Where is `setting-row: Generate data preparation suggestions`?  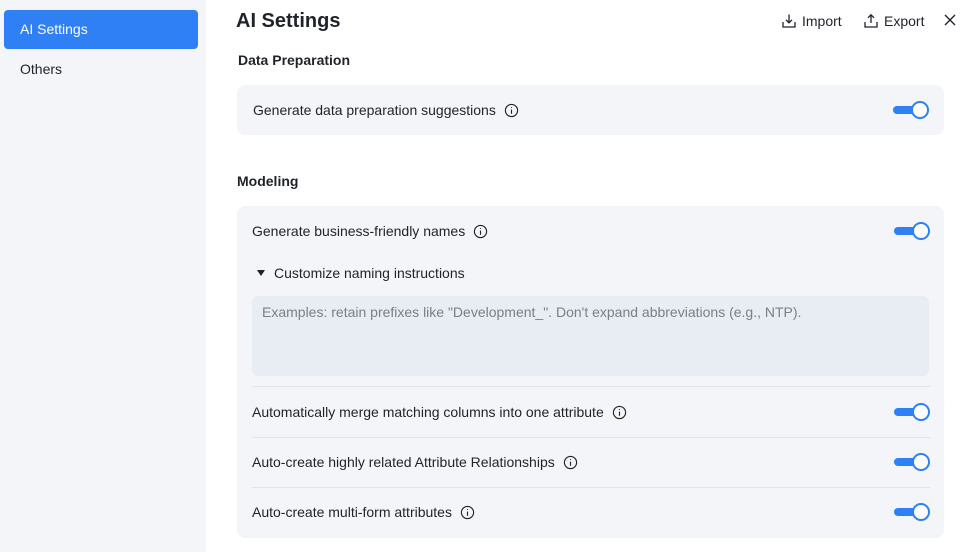 setting-row: Generate data preparation suggestions is located at coordinates (591, 110).